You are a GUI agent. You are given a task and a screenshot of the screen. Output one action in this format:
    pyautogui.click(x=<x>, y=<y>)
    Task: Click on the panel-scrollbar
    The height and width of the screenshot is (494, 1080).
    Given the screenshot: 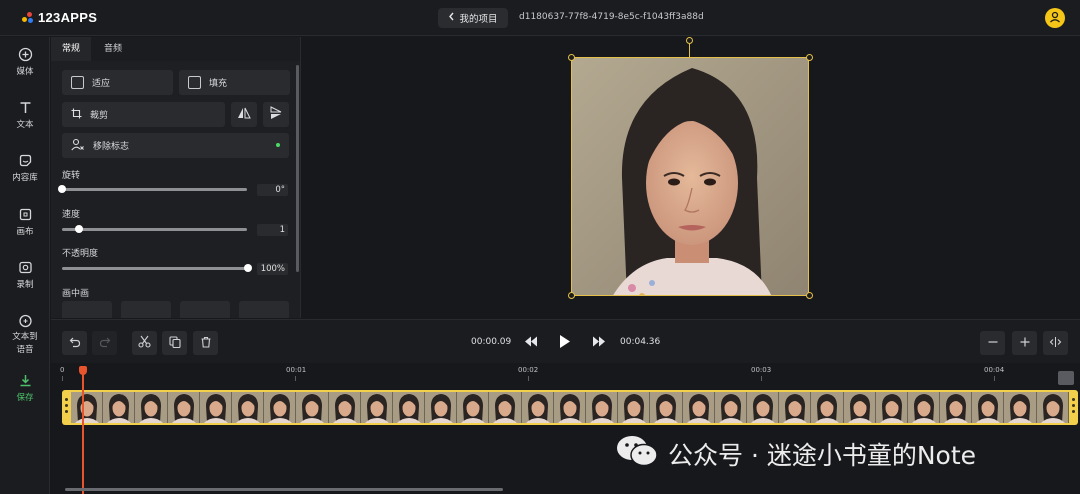 What is the action you would take?
    pyautogui.click(x=297, y=168)
    